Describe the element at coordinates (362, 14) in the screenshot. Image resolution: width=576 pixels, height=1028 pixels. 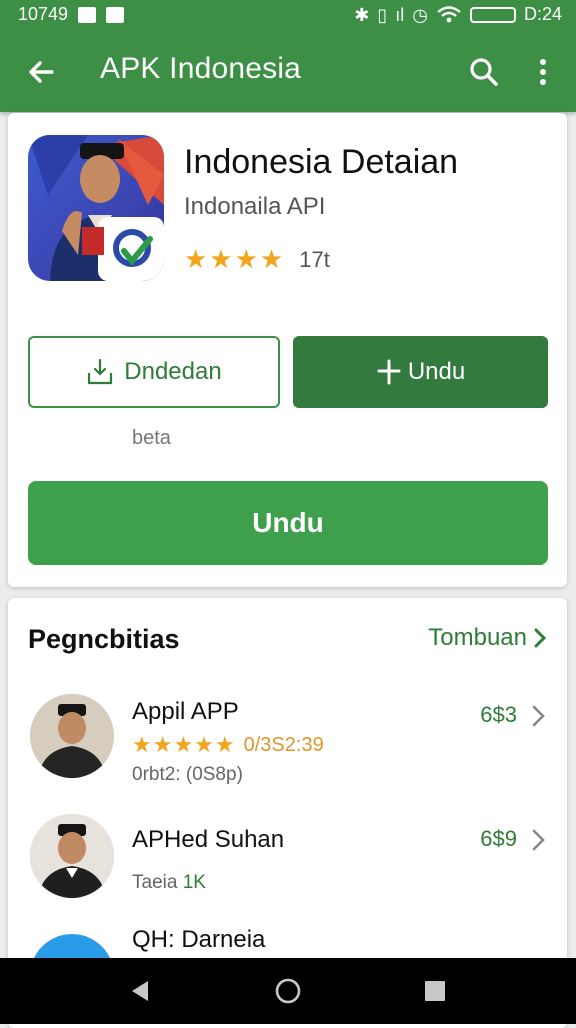
I see `bluetooth-icon: ✱` at that location.